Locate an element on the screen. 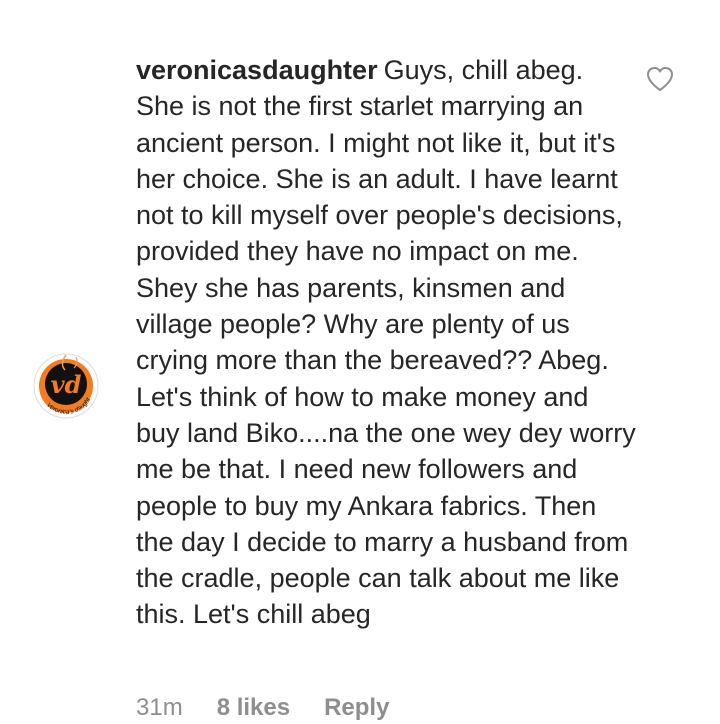  comment-meta: 31m 8 likes Reply is located at coordinates (262, 708).